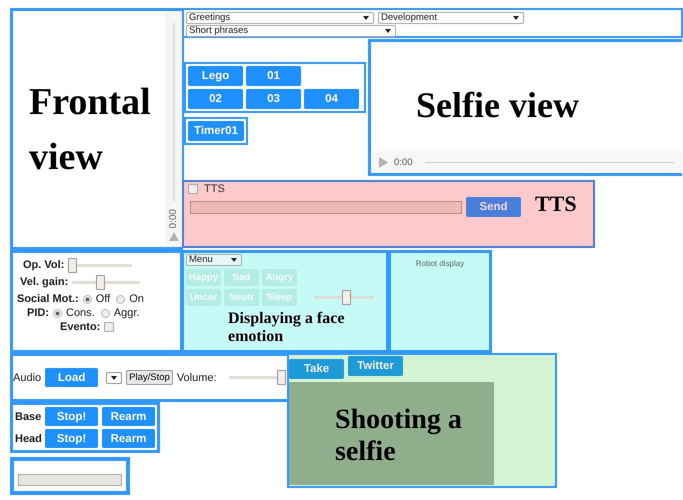 This screenshot has height=500, width=683. What do you see at coordinates (173, 218) in the screenshot?
I see `video-time: 0:00` at bounding box center [173, 218].